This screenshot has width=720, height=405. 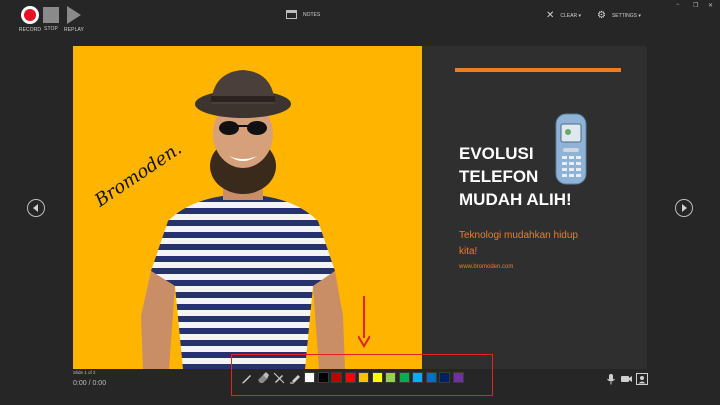 I want to click on camera-preview-icon, so click(x=642, y=378).